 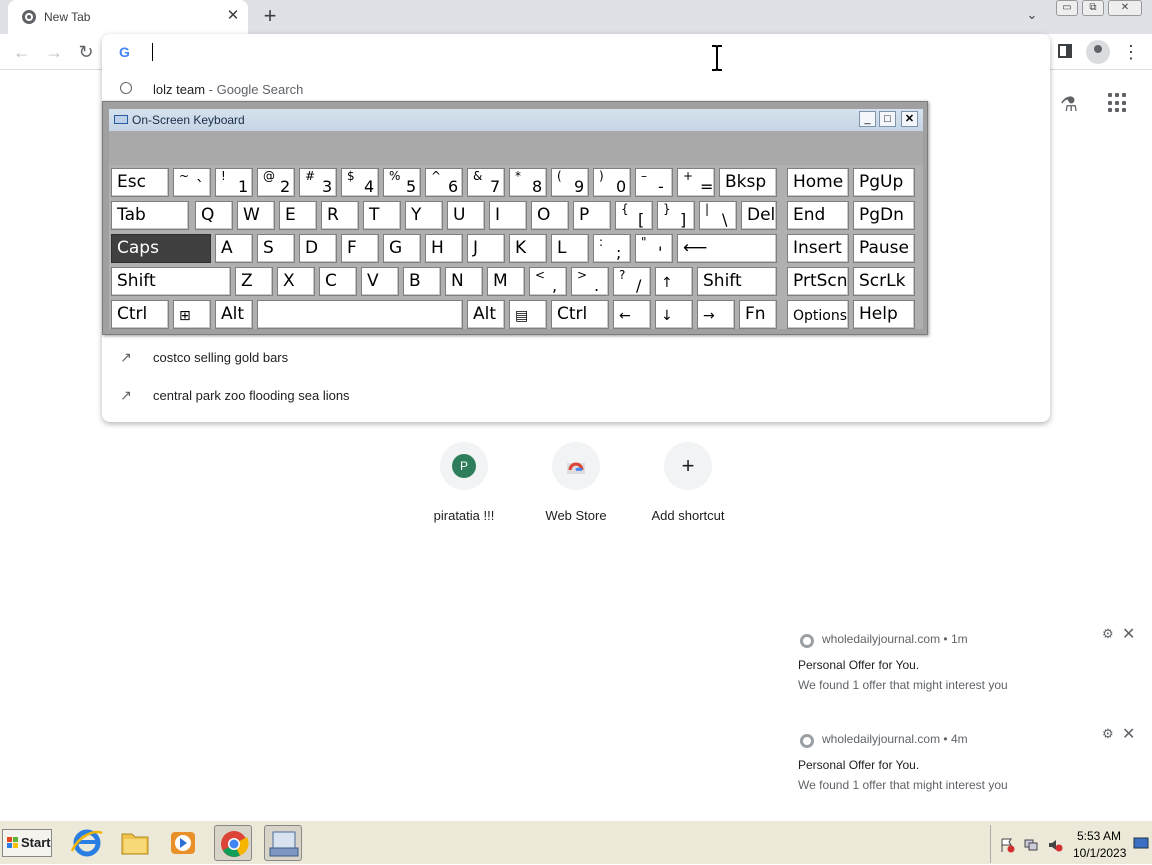 I want to click on key-h: H, so click(x=444, y=248).